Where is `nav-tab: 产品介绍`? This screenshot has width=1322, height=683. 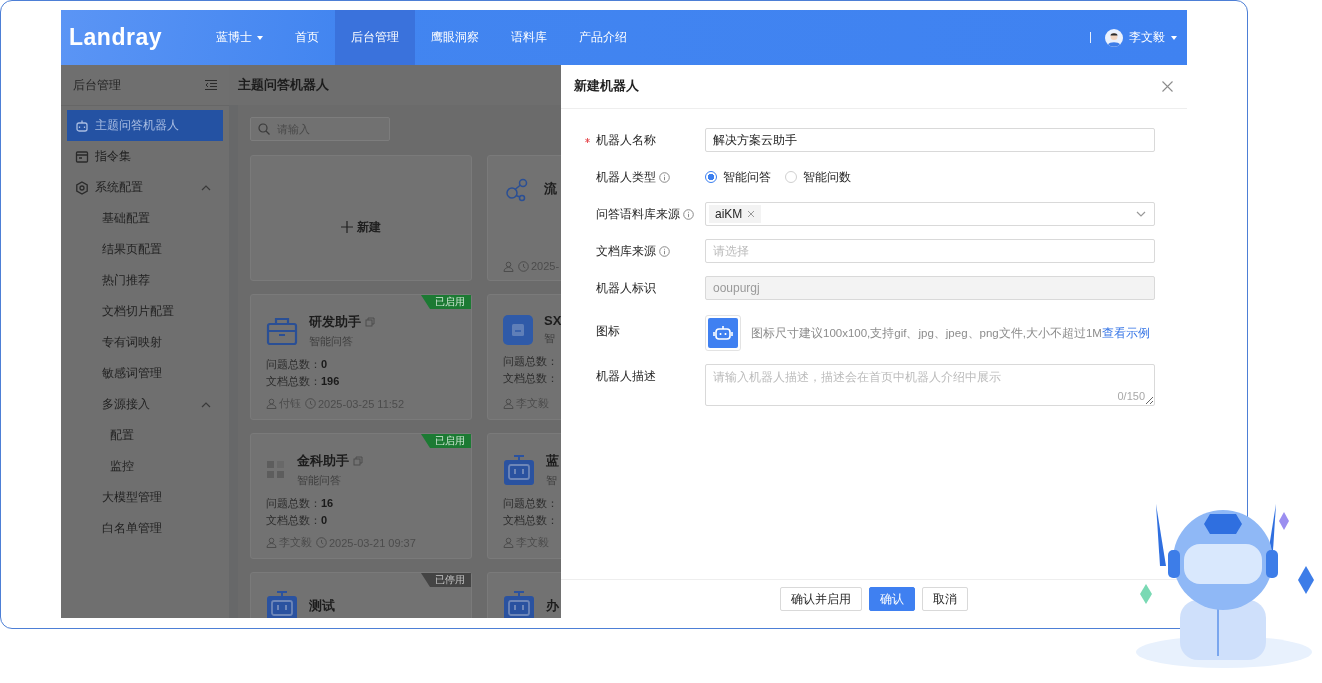 nav-tab: 产品介绍 is located at coordinates (603, 37).